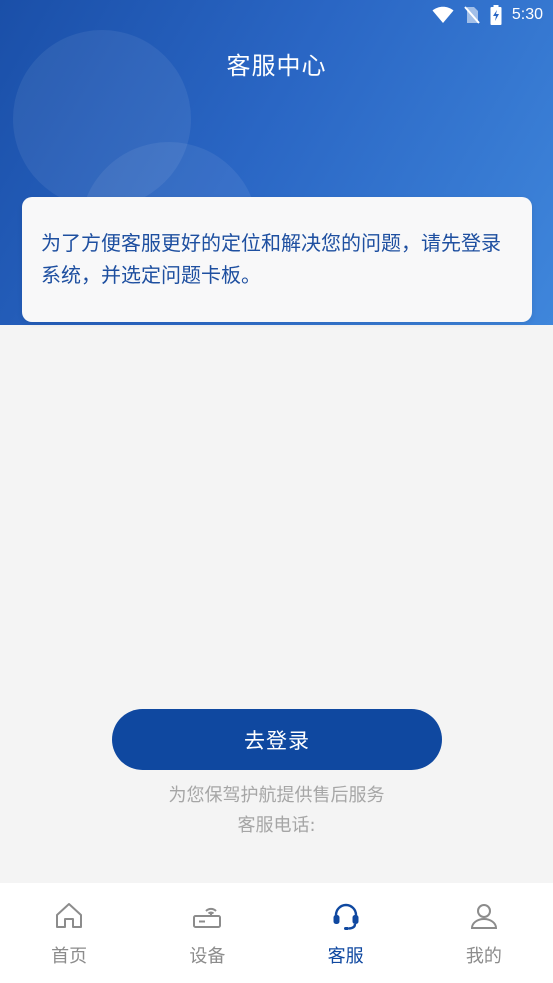 The image size is (553, 983). What do you see at coordinates (276, 66) in the screenshot?
I see `page-title: 客服中心` at bounding box center [276, 66].